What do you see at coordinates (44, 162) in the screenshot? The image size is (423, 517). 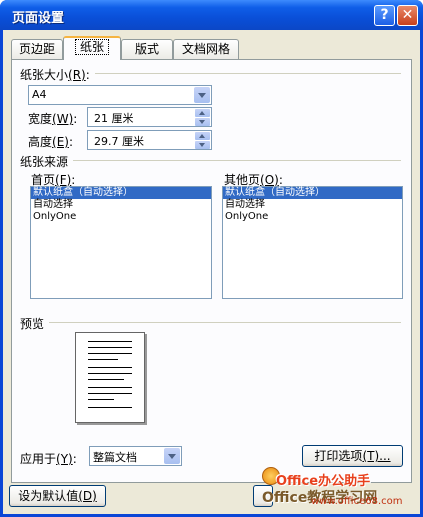 I see `paper-source-group-label: 纸张来源` at bounding box center [44, 162].